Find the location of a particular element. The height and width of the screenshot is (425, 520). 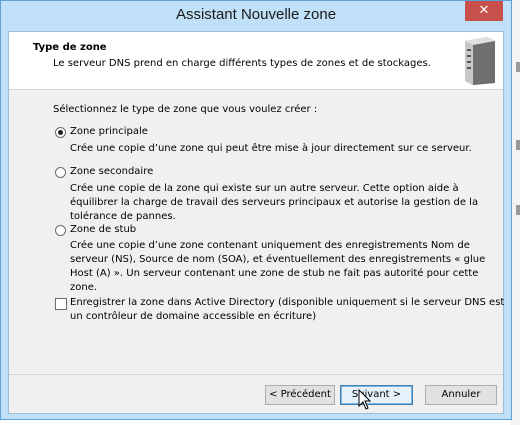

zone-secondaire-description-line: tolérance de pannes. is located at coordinates (123, 216).